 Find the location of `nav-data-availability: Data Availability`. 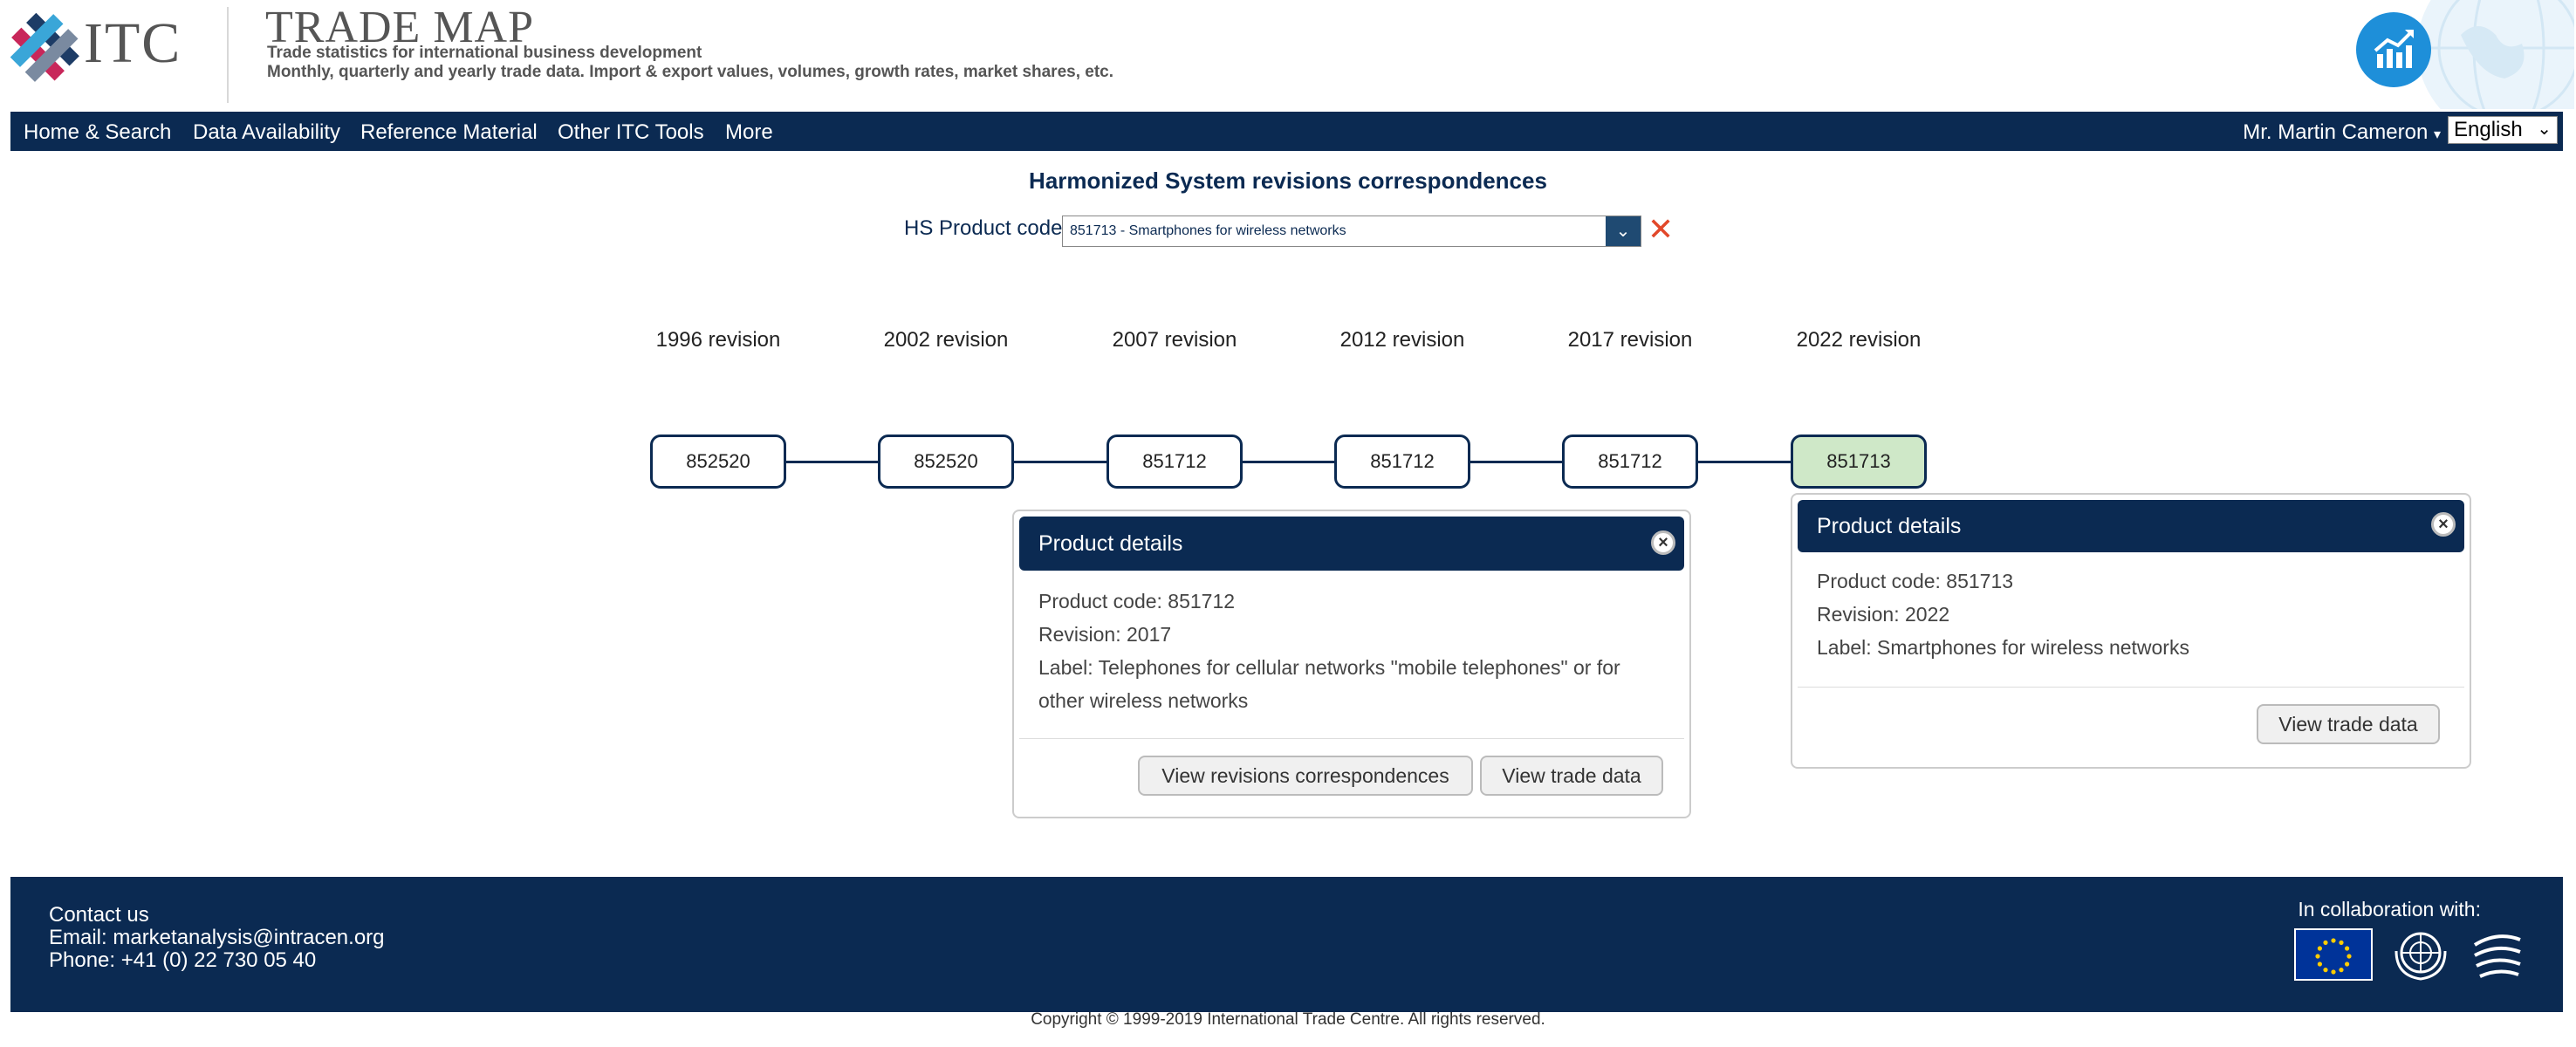

nav-data-availability: Data Availability is located at coordinates (266, 132).